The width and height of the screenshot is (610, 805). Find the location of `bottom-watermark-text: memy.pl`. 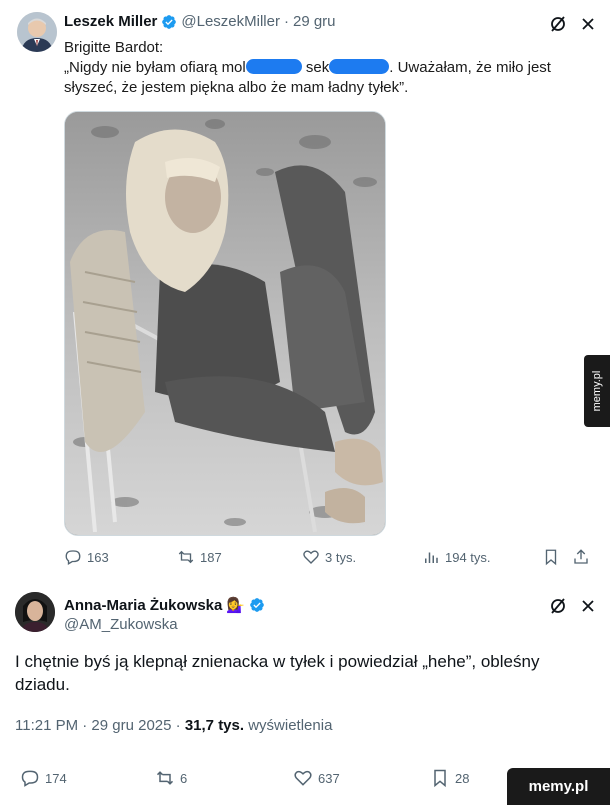

bottom-watermark-text: memy.pl is located at coordinates (558, 786).